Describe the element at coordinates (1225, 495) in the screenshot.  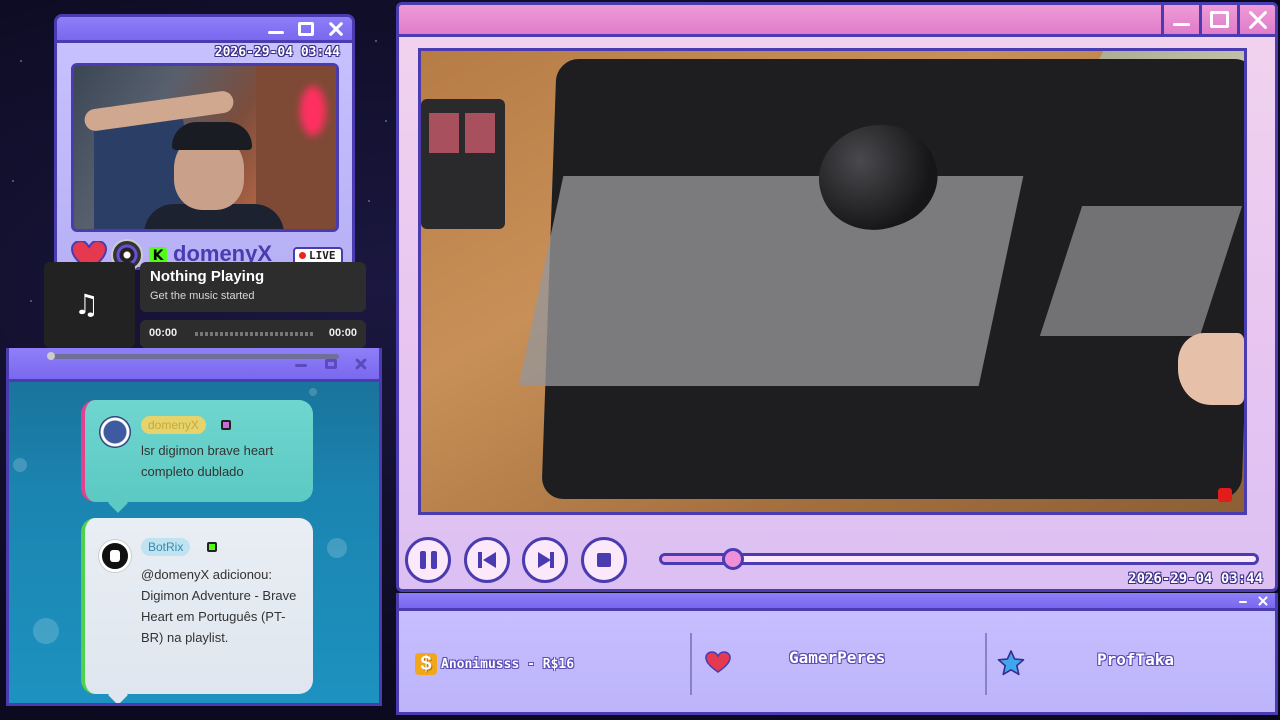
I see `channel-logo-icon` at that location.